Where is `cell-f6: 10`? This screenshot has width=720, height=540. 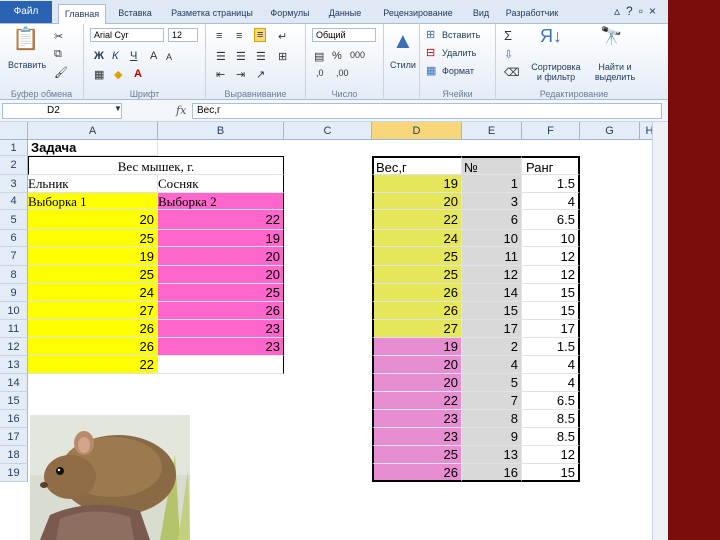
cell-f6: 10 is located at coordinates (551, 238).